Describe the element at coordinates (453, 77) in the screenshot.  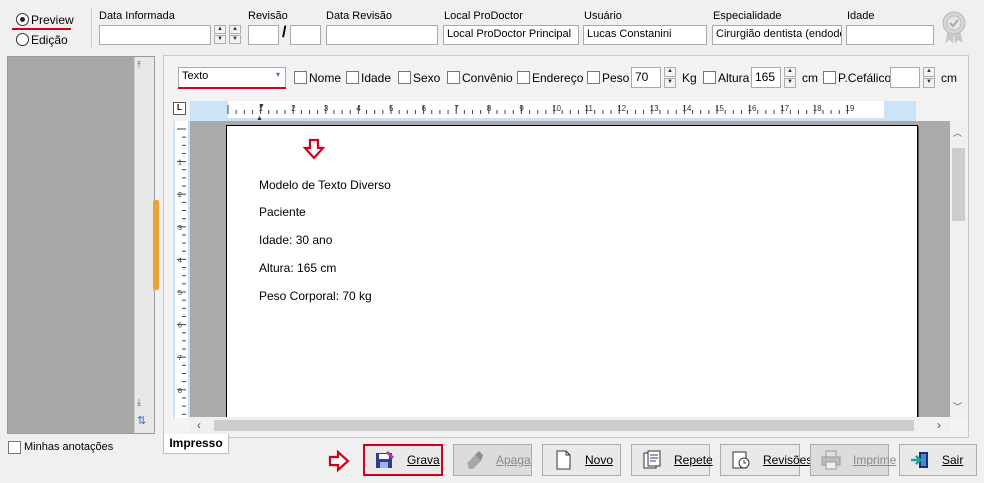
I see `convenio-checkbox` at that location.